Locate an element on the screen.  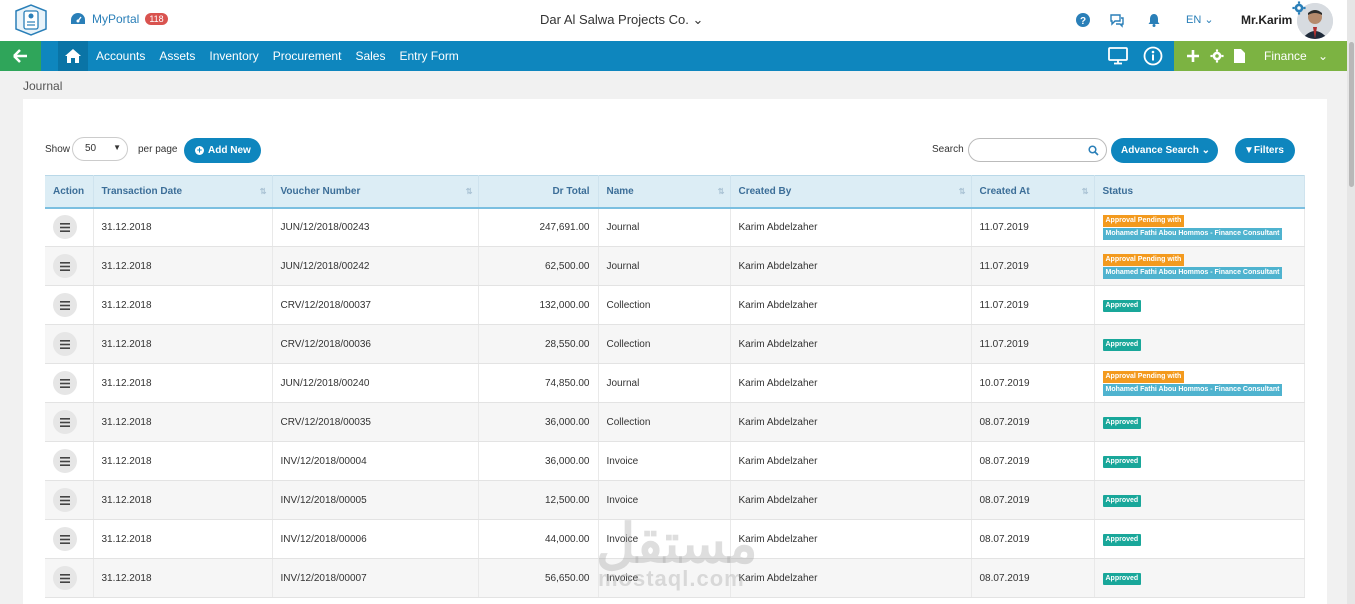
nav-sales: Sales is located at coordinates (370, 56).